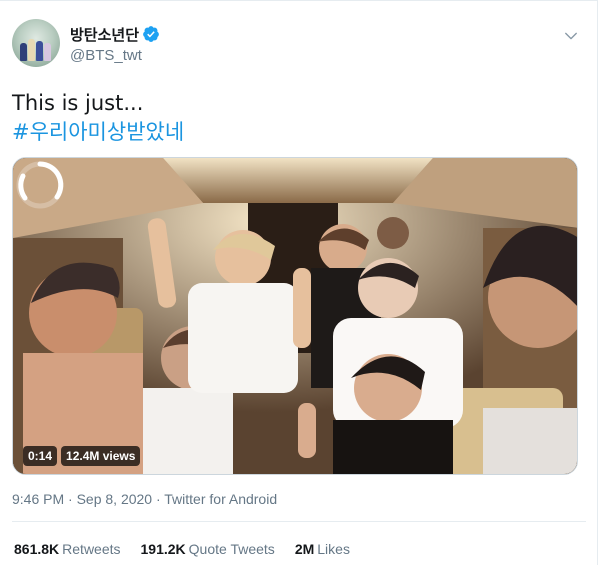 The width and height of the screenshot is (598, 565). Describe the element at coordinates (36, 43) in the screenshot. I see `profile-avatar` at that location.